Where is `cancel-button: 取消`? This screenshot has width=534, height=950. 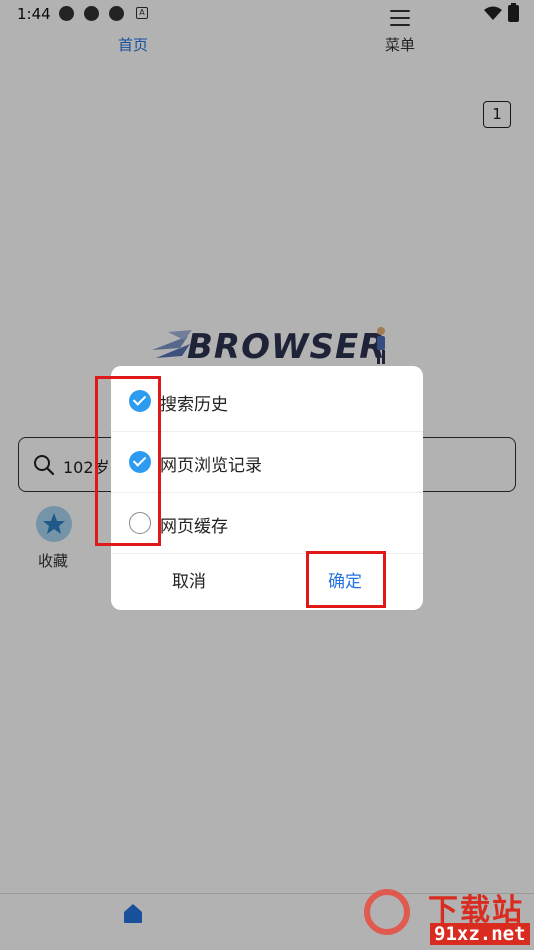 cancel-button: 取消 is located at coordinates (189, 582).